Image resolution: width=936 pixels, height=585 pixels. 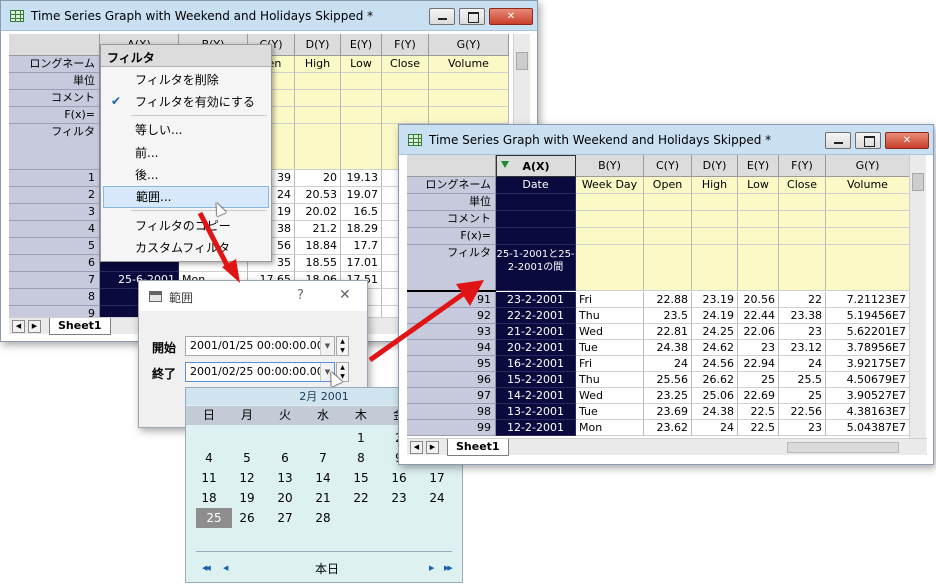 What do you see at coordinates (536, 428) in the screenshot?
I see `data-cell: 12-2-2001` at bounding box center [536, 428].